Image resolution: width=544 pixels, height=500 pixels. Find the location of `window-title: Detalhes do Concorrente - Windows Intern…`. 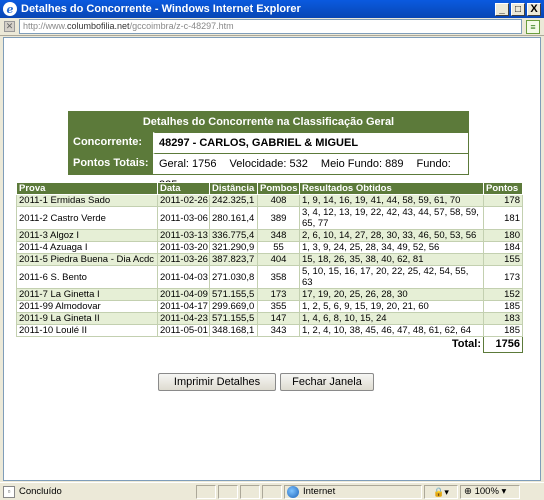

window-title: Detalhes do Concorrente - Windows Intern… is located at coordinates (161, 9).